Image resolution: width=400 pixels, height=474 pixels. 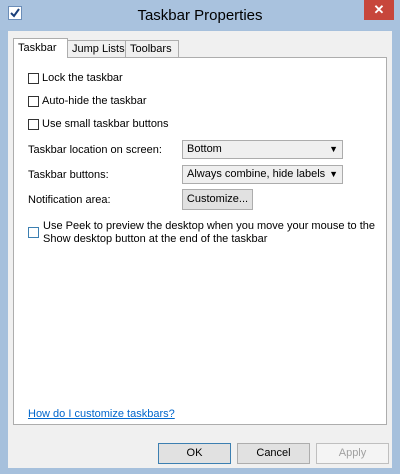 I want to click on window-title: Taskbar Properties, so click(x=200, y=15).